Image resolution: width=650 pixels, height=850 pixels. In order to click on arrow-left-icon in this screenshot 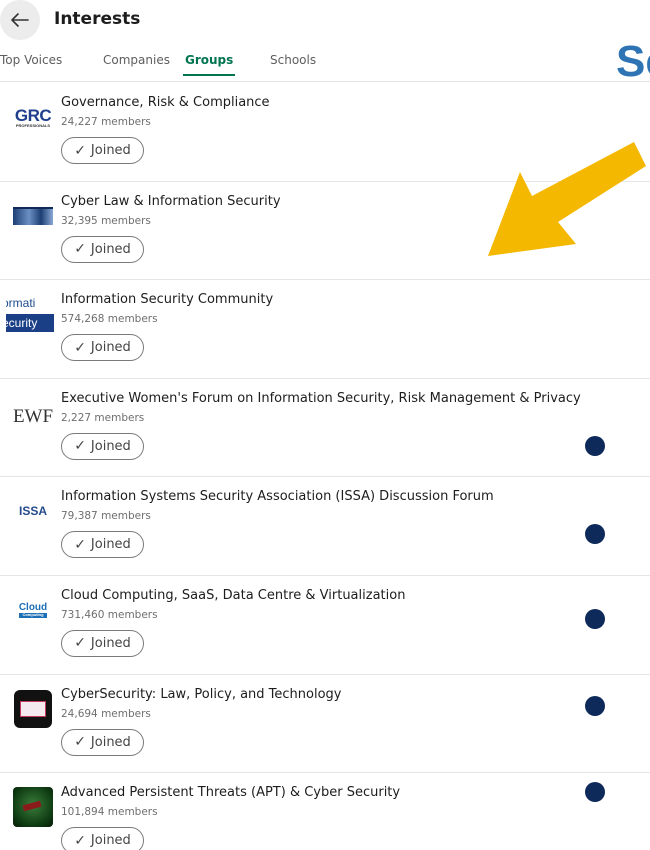, I will do `click(20, 20)`.